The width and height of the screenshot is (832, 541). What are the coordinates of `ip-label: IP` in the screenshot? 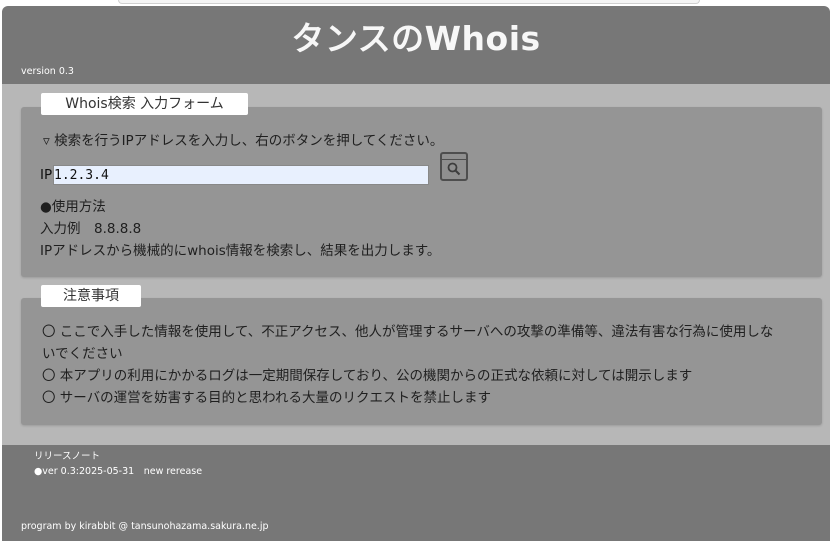 It's located at (46, 175).